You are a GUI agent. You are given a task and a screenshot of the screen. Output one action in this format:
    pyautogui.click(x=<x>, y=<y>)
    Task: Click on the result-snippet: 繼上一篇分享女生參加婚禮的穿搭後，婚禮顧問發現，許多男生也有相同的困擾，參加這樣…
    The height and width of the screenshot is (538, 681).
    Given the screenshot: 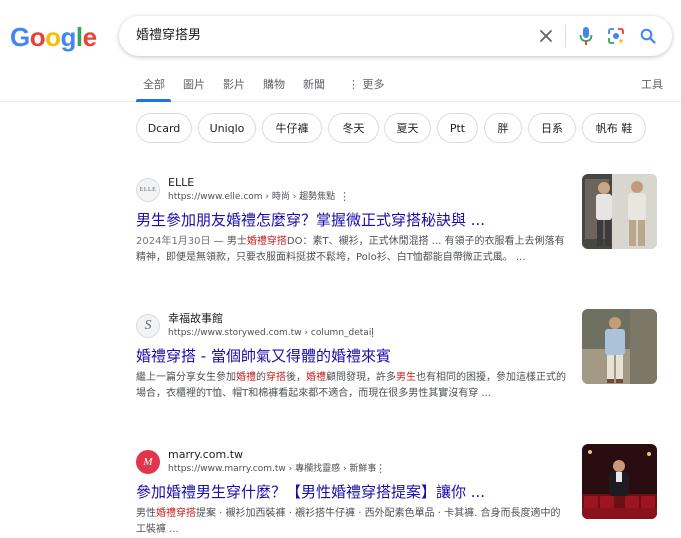 What is the action you would take?
    pyautogui.click(x=351, y=386)
    